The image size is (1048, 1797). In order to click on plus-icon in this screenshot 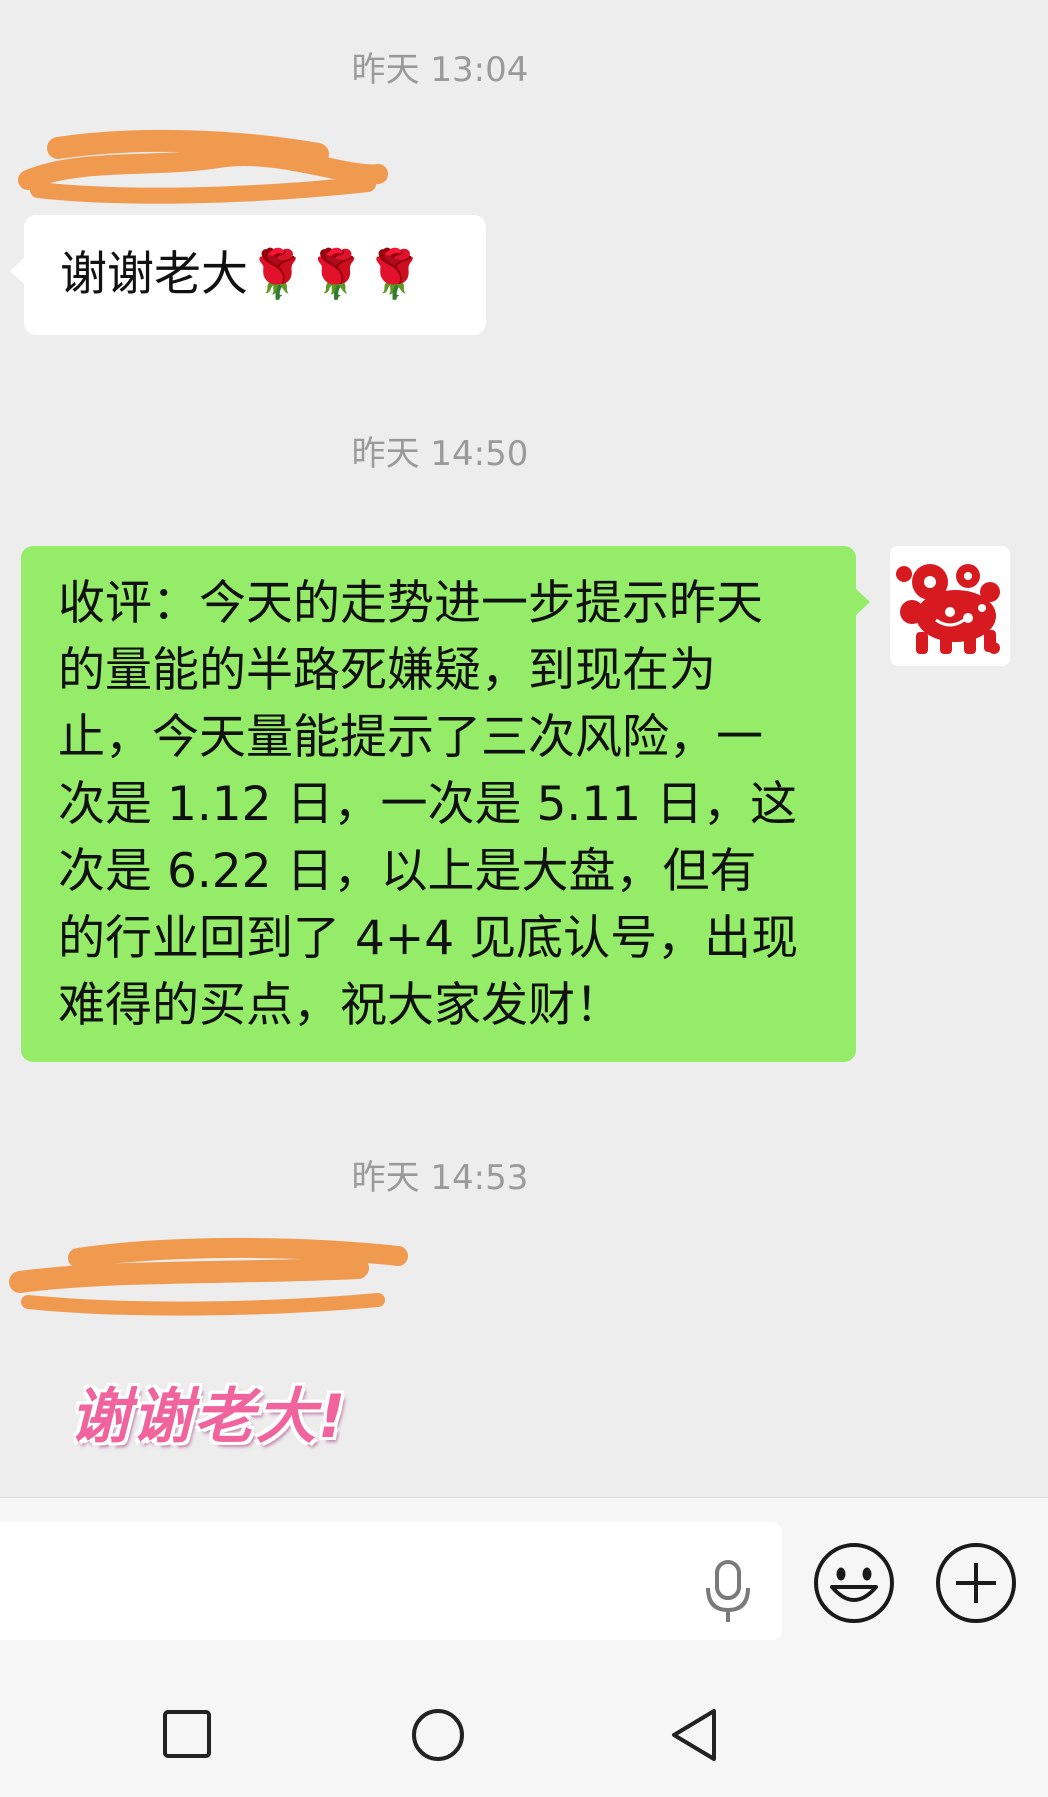, I will do `click(976, 1583)`.